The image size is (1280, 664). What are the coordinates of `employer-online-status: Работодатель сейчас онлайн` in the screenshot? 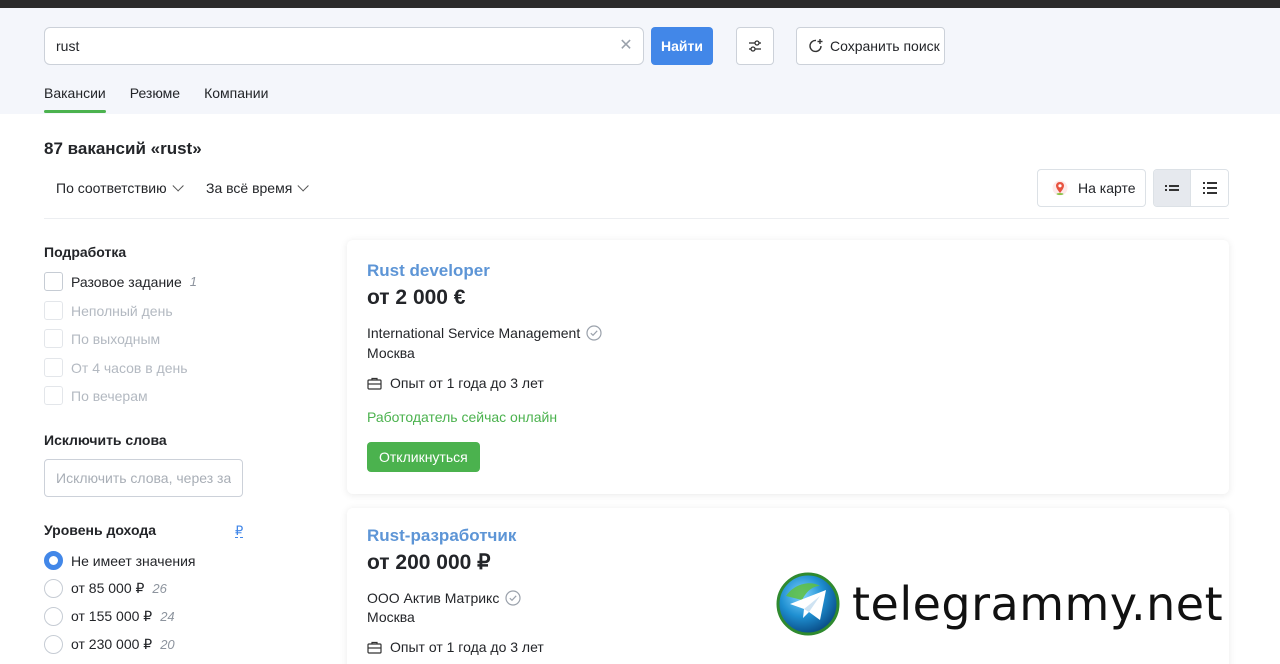 It's located at (462, 417).